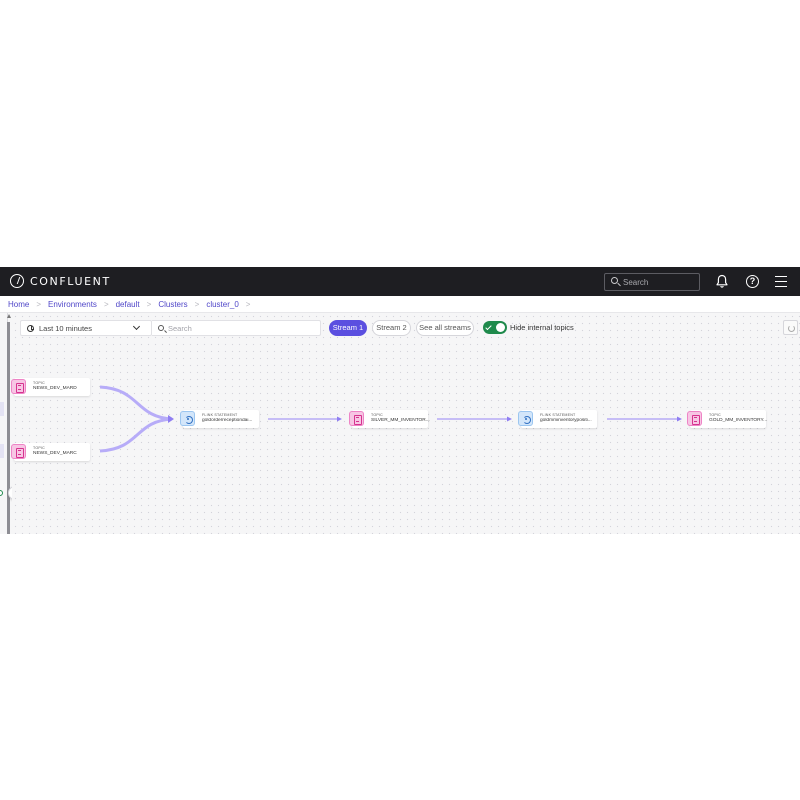 This screenshot has width=800, height=800. What do you see at coordinates (445, 328) in the screenshot?
I see `see-all-streams-button: See all streams` at bounding box center [445, 328].